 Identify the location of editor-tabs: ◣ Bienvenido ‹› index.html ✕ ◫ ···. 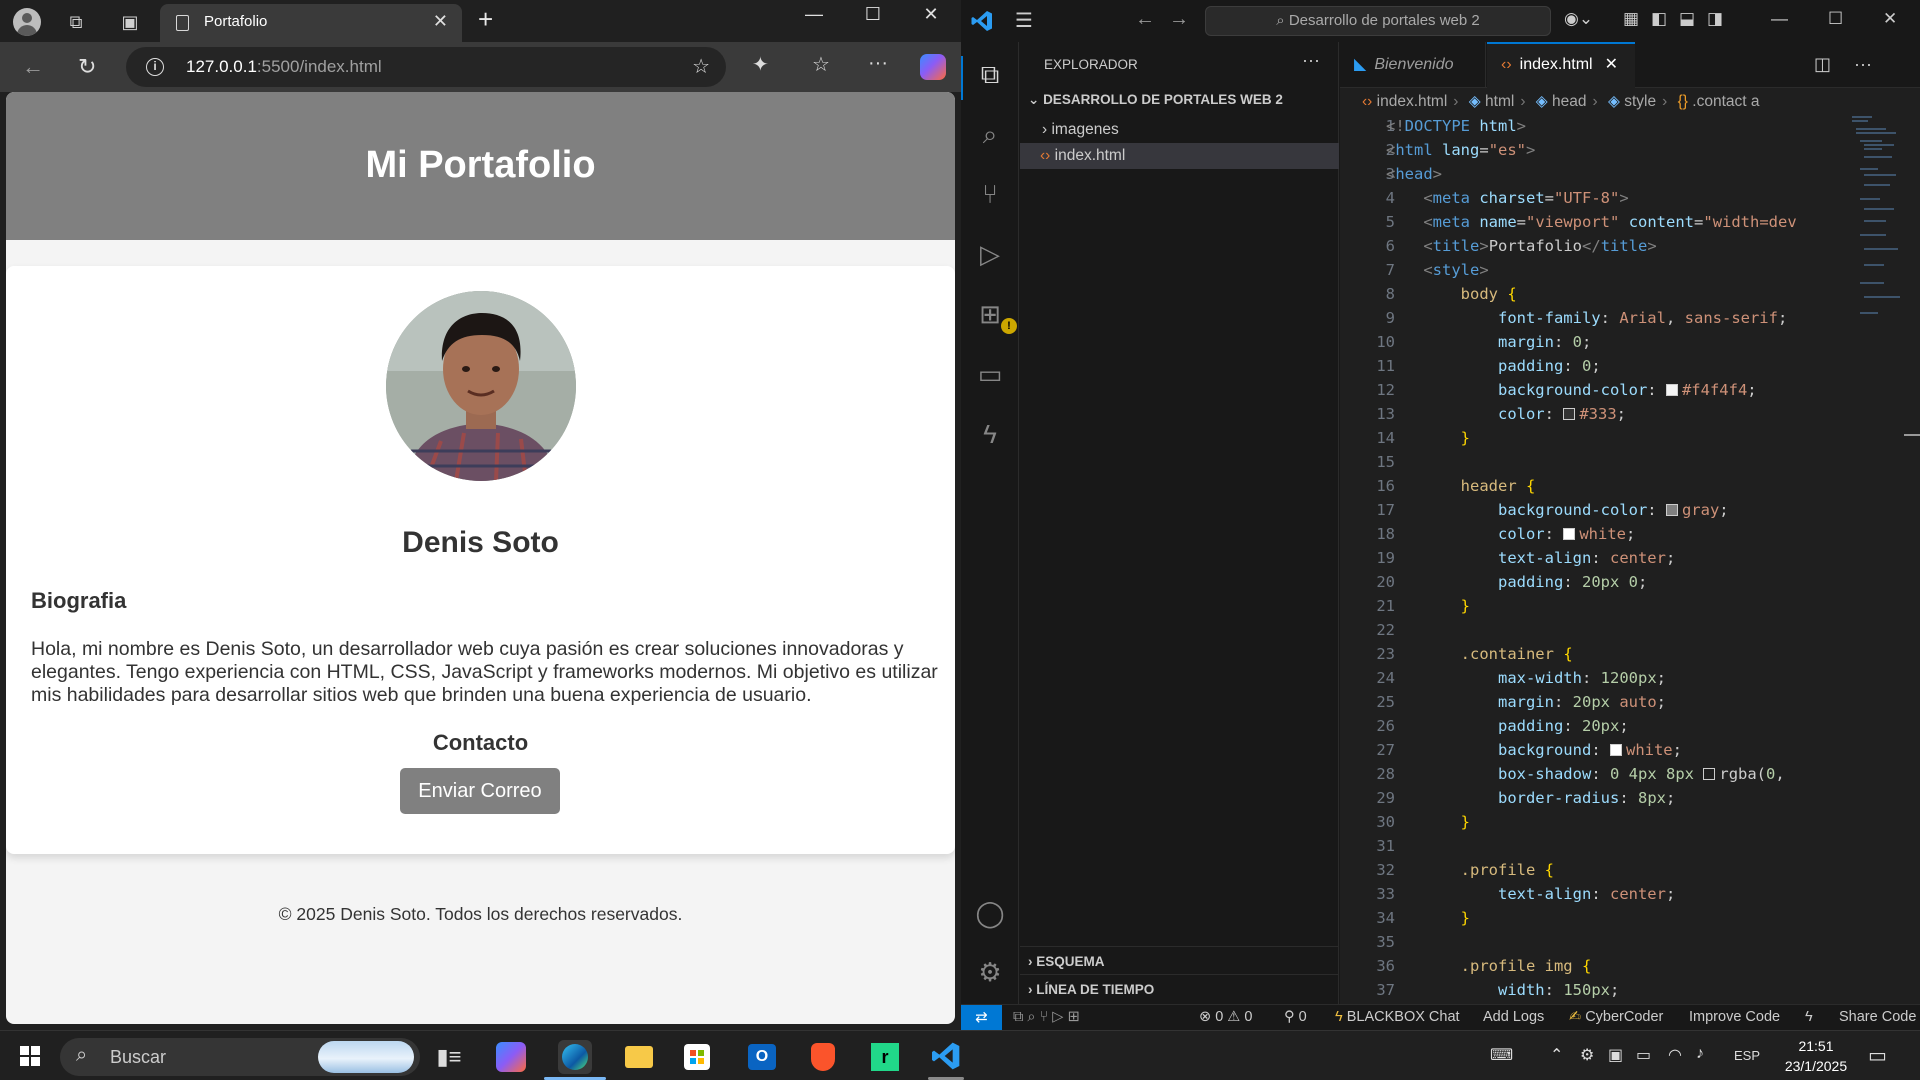
(1630, 65).